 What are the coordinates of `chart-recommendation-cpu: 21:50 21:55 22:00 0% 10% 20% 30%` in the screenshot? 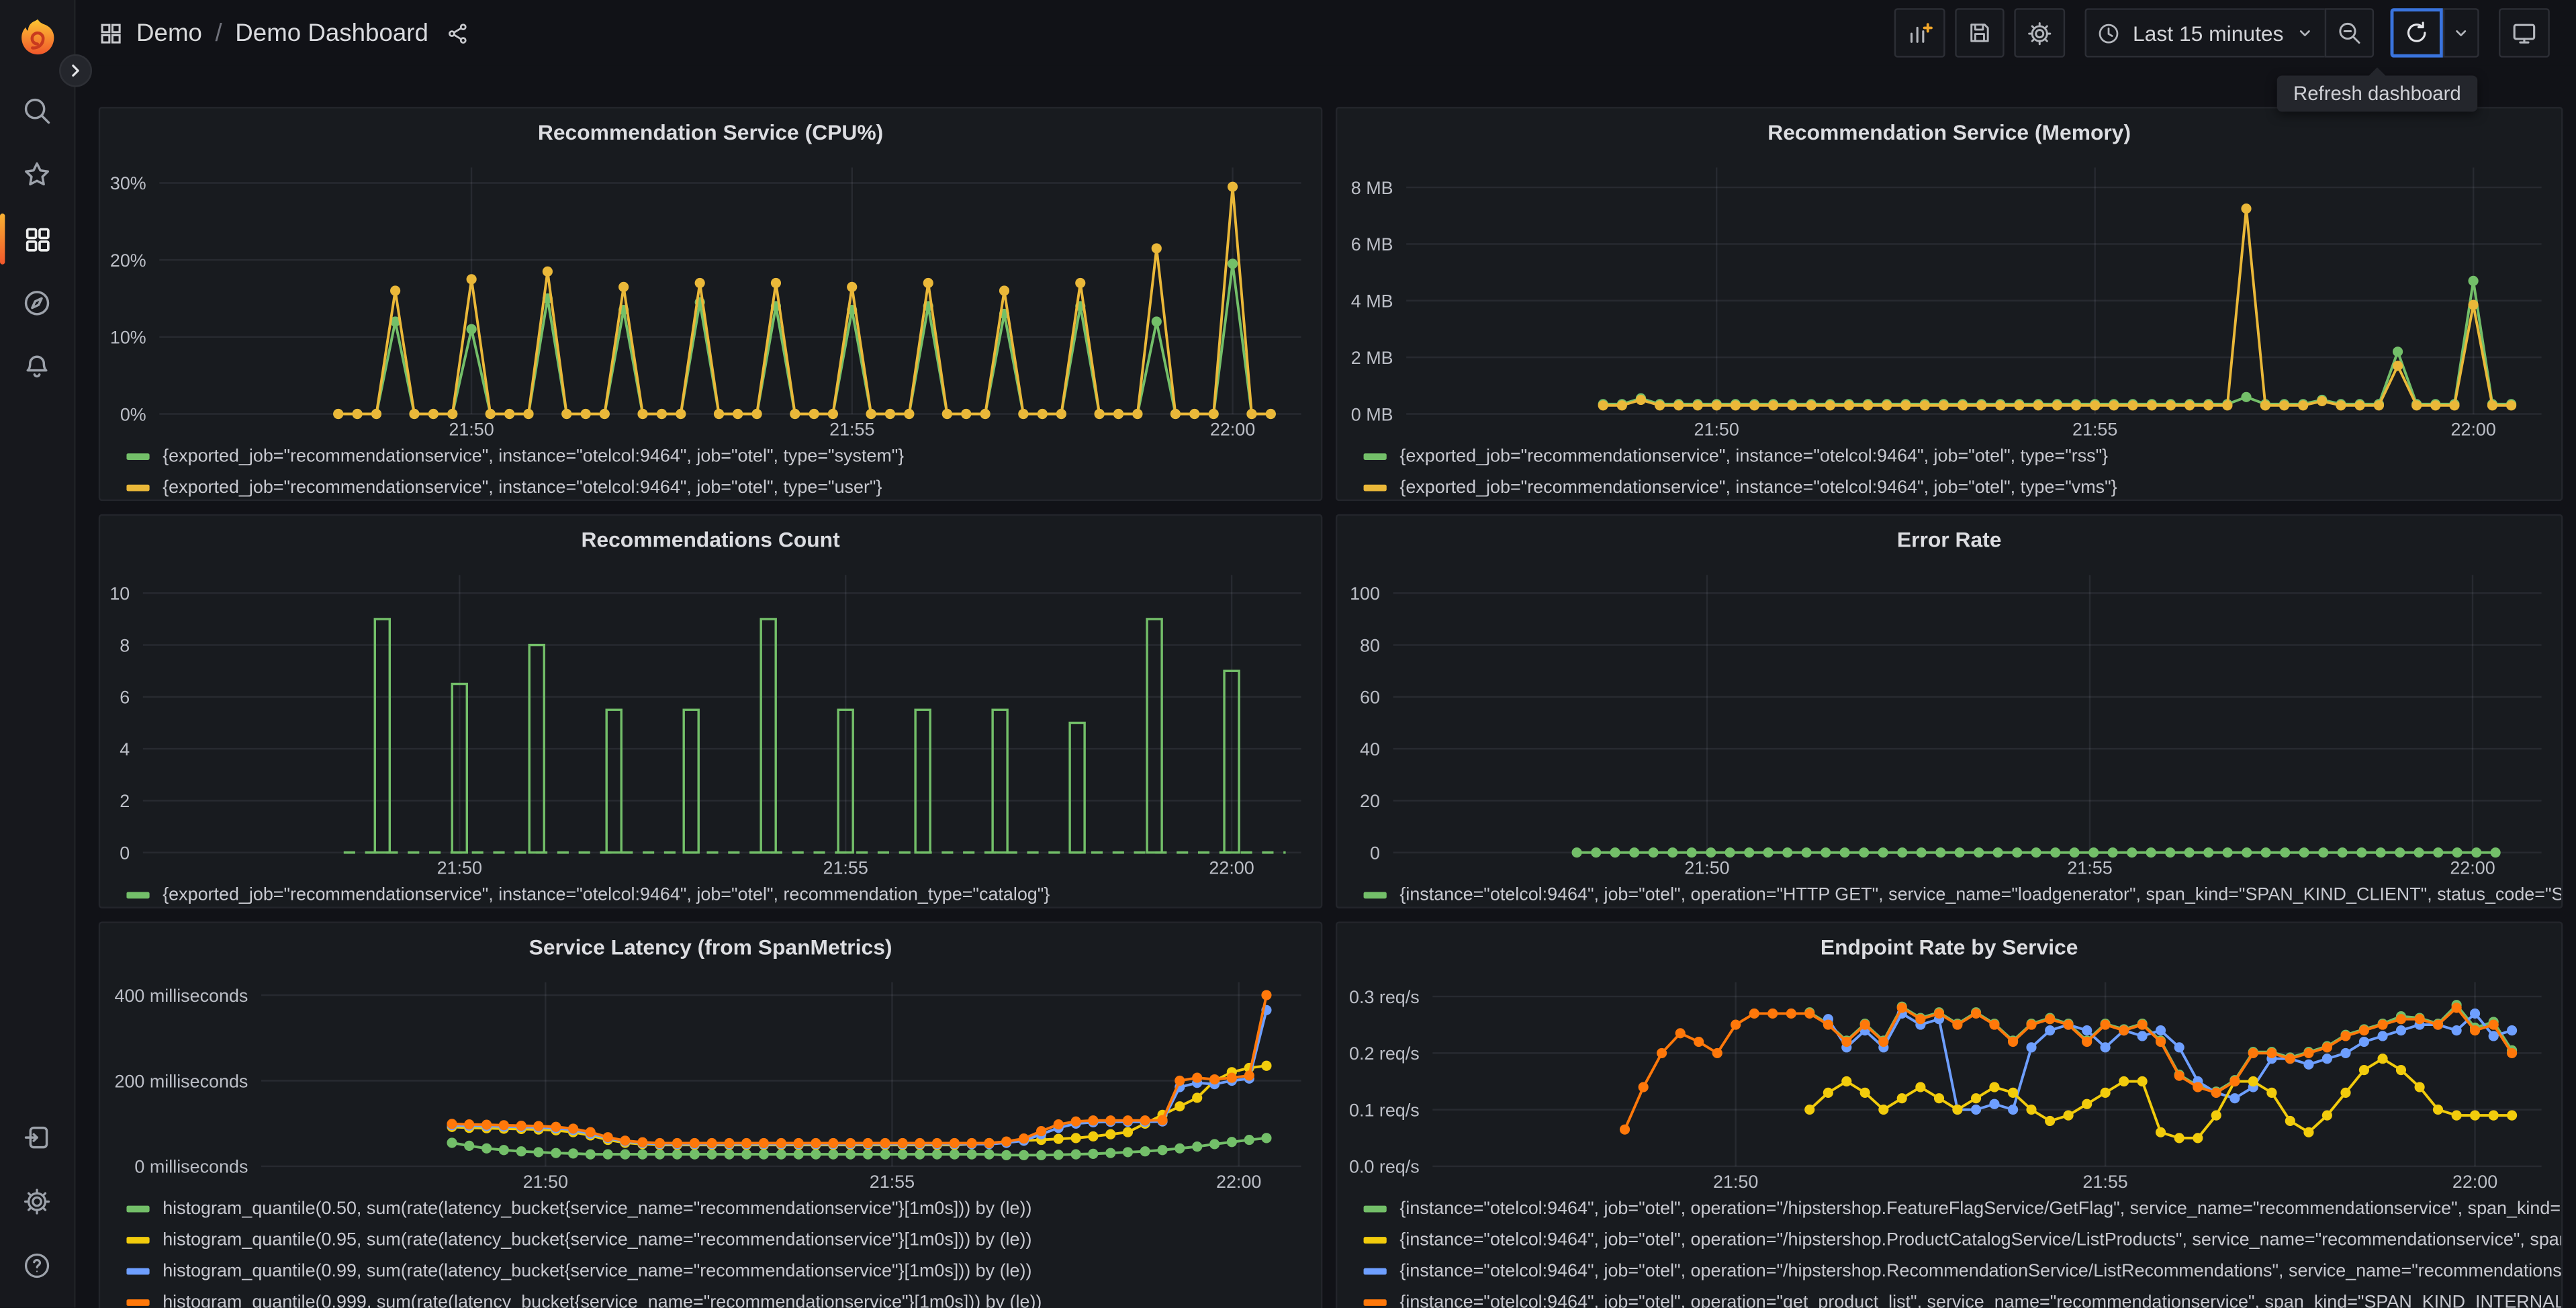 It's located at (711, 297).